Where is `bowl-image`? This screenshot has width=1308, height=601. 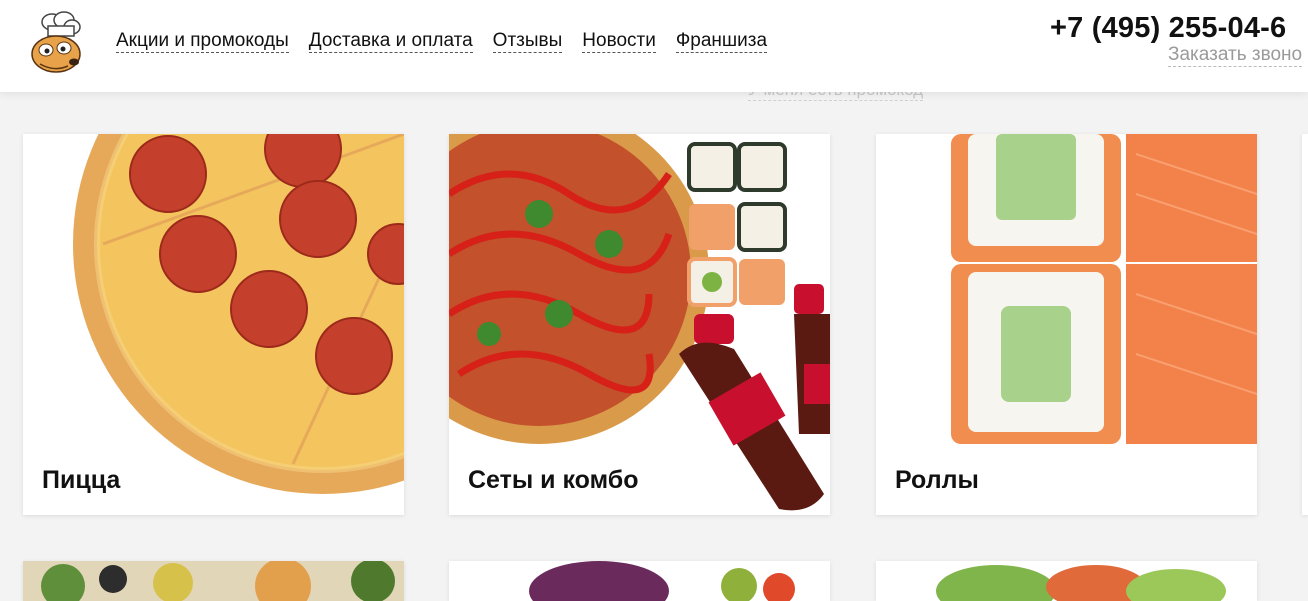
bowl-image is located at coordinates (639, 581).